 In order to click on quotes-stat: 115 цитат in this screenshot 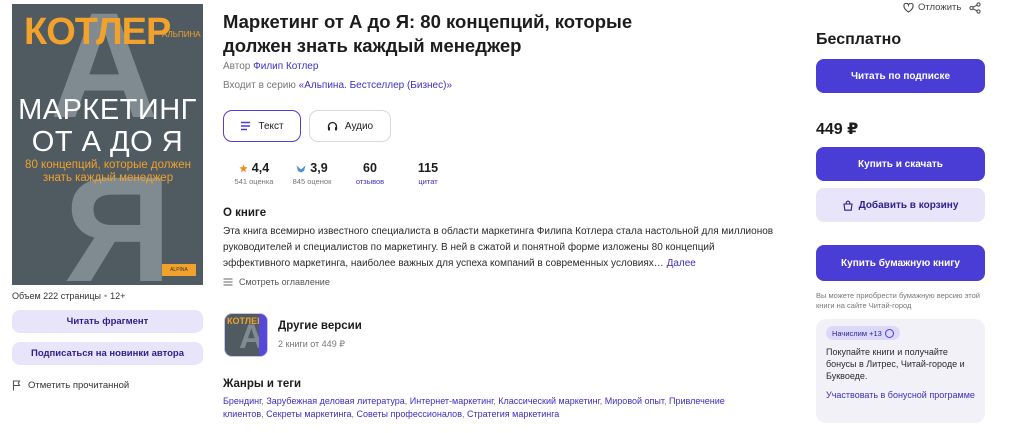, I will do `click(428, 173)`.